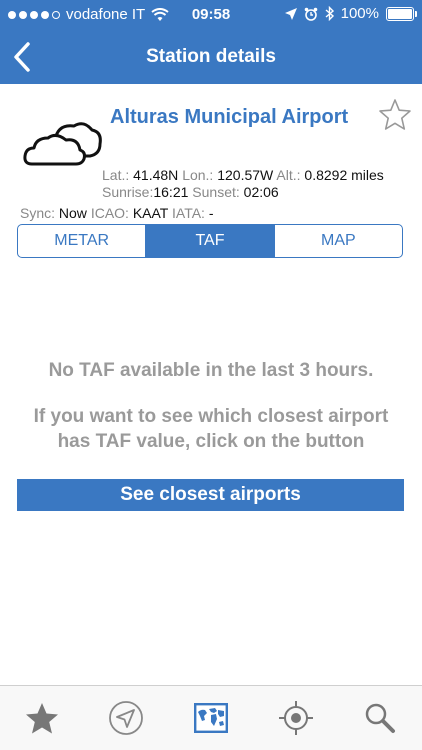  Describe the element at coordinates (359, 13) in the screenshot. I see `battery-percent: 100%` at that location.